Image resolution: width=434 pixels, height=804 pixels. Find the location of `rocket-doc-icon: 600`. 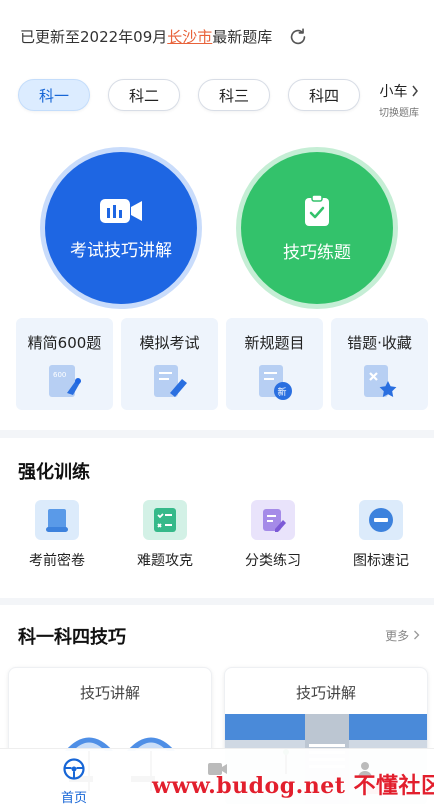

rocket-doc-icon: 600 is located at coordinates (64, 381).